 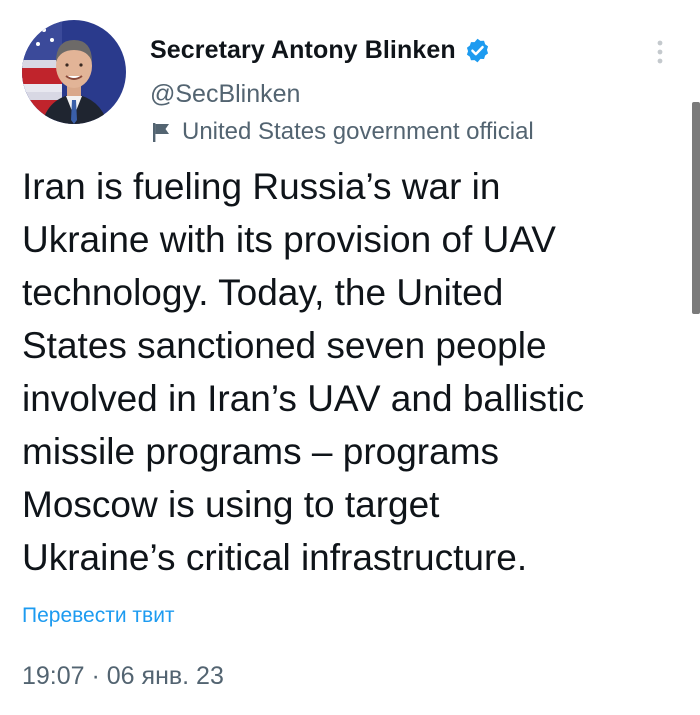 I want to click on author-handle: @SecBlinken, so click(x=225, y=94).